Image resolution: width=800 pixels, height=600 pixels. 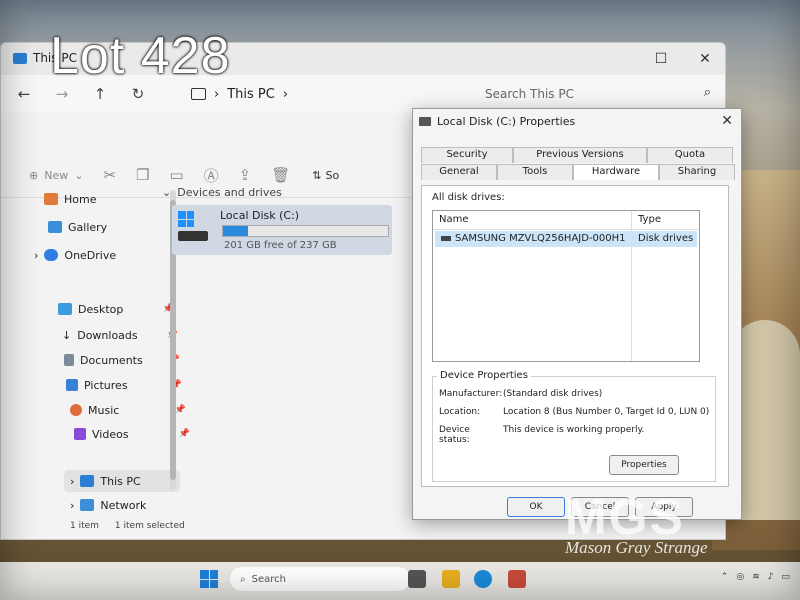 I want to click on delete-icon: 🗑, so click(x=280, y=175).